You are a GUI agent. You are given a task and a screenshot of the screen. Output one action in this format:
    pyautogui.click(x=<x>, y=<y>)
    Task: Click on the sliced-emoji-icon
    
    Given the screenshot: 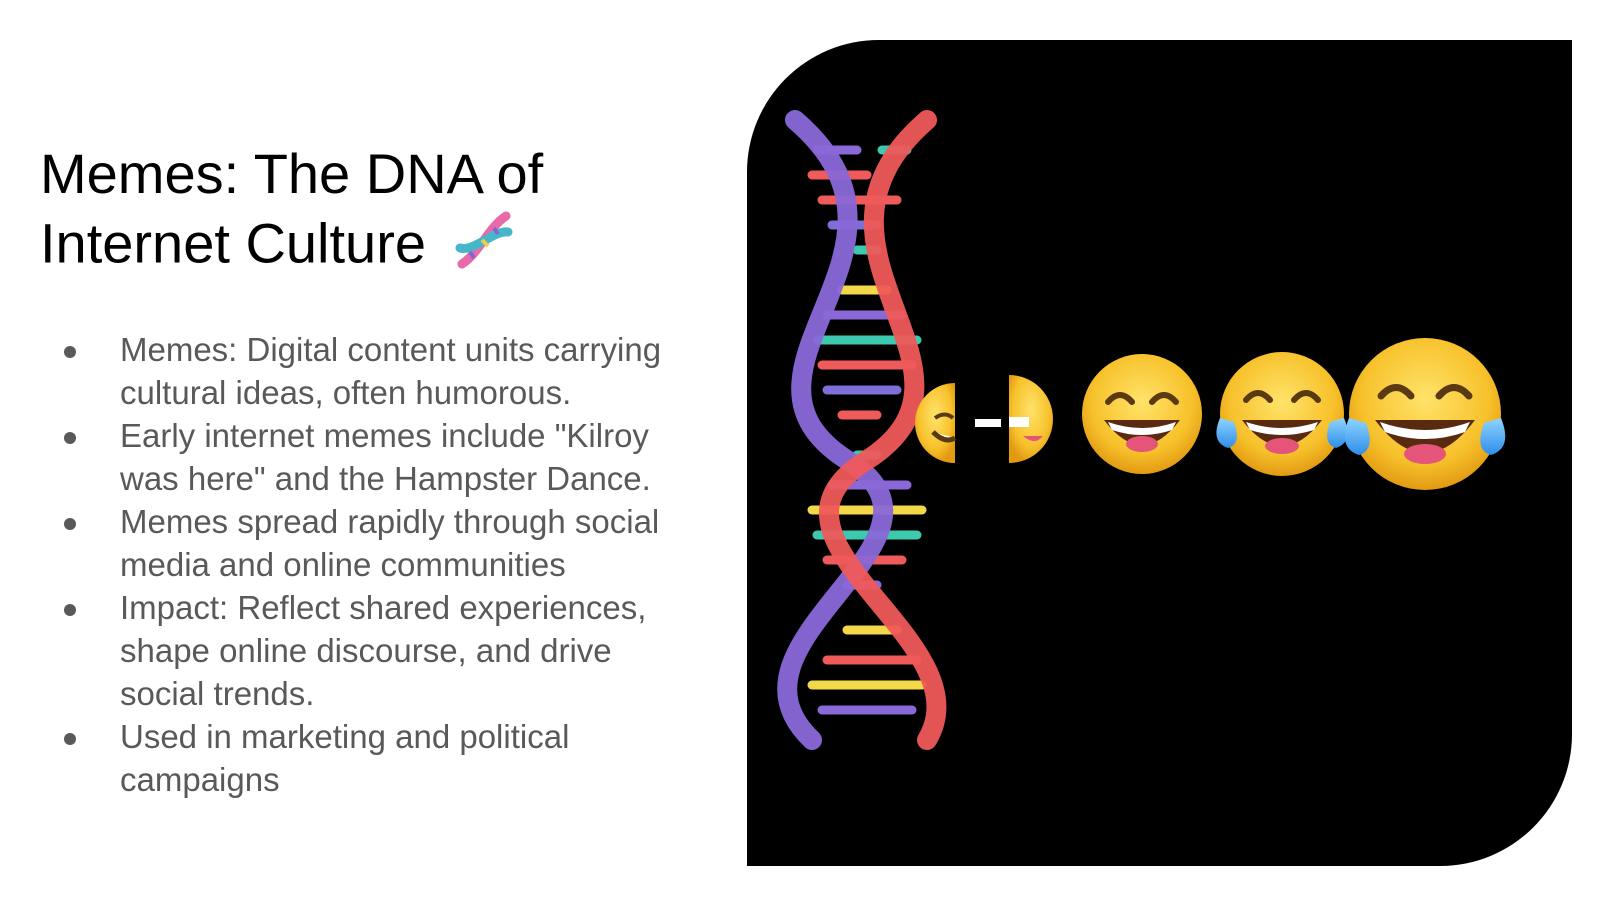 What is the action you would take?
    pyautogui.click(x=984, y=419)
    